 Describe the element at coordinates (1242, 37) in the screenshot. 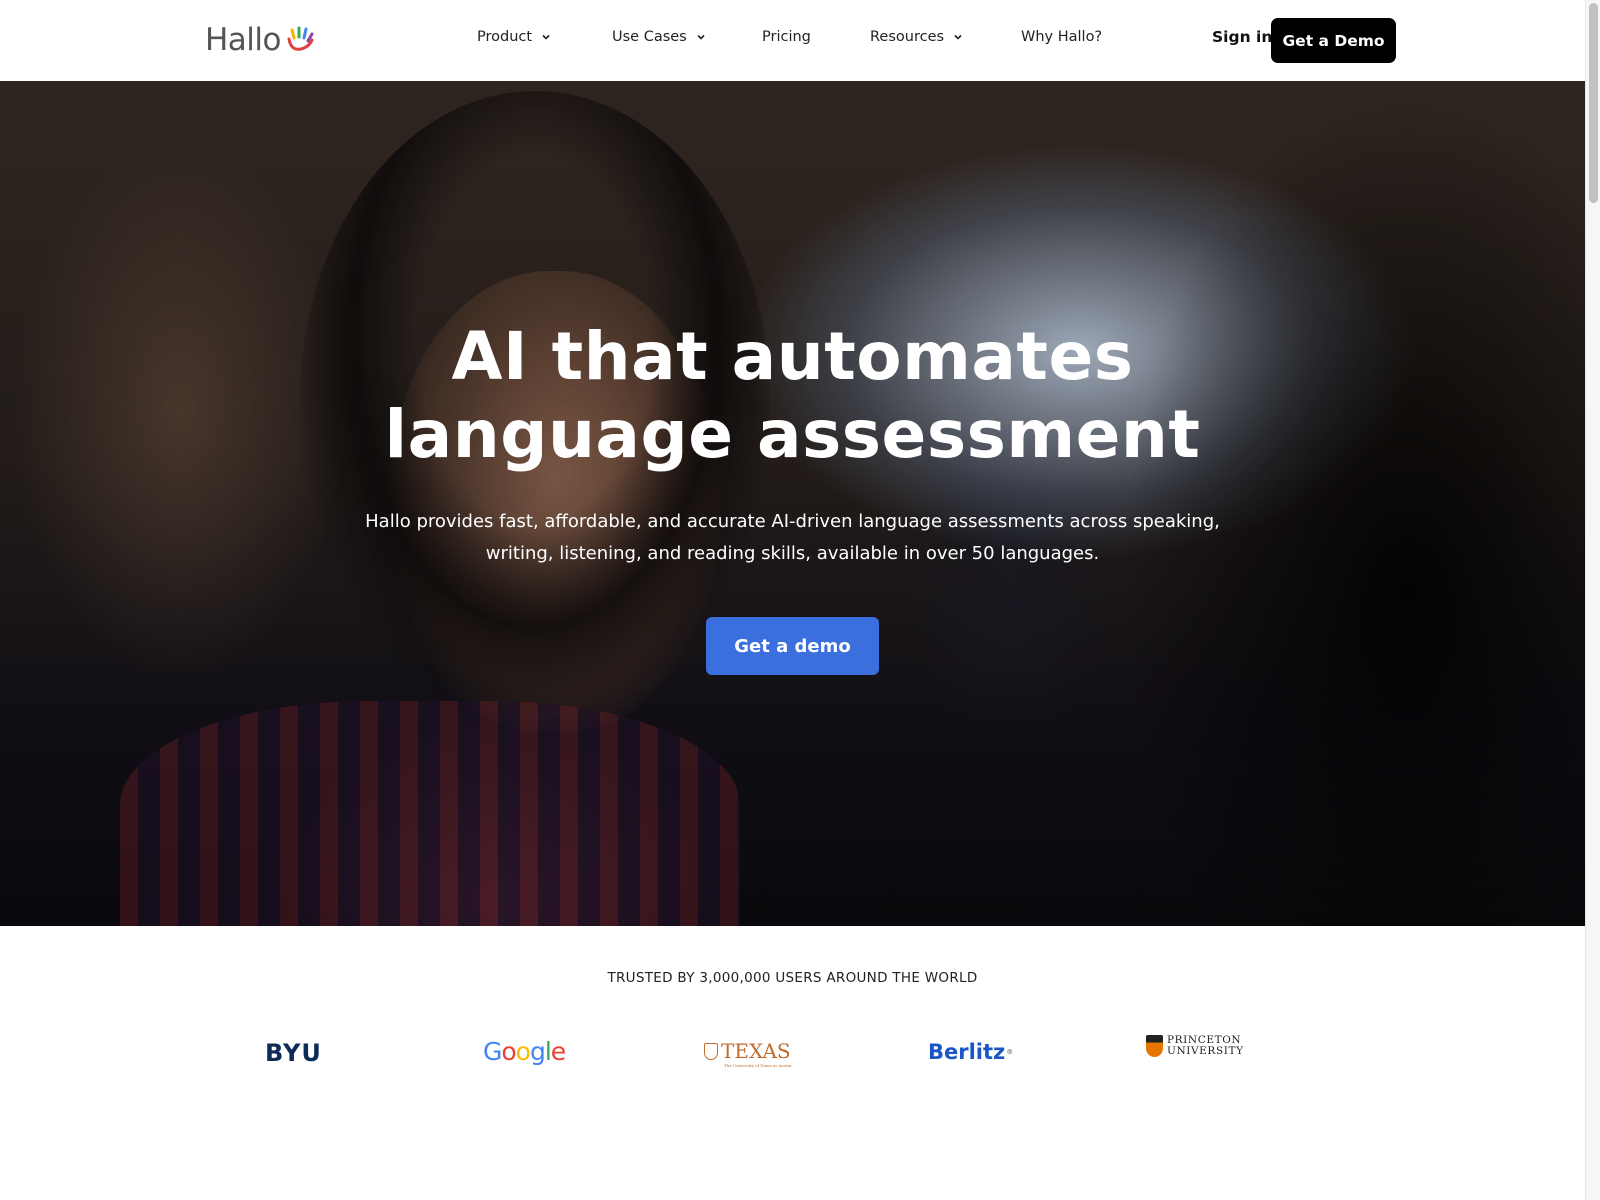

I see `sign-in-link: Sign in` at that location.